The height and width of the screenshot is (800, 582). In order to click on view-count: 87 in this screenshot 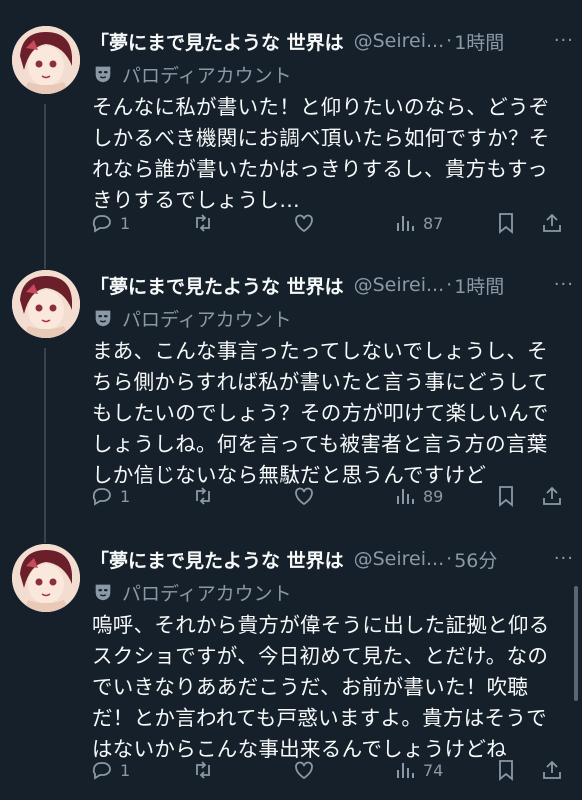, I will do `click(433, 223)`.